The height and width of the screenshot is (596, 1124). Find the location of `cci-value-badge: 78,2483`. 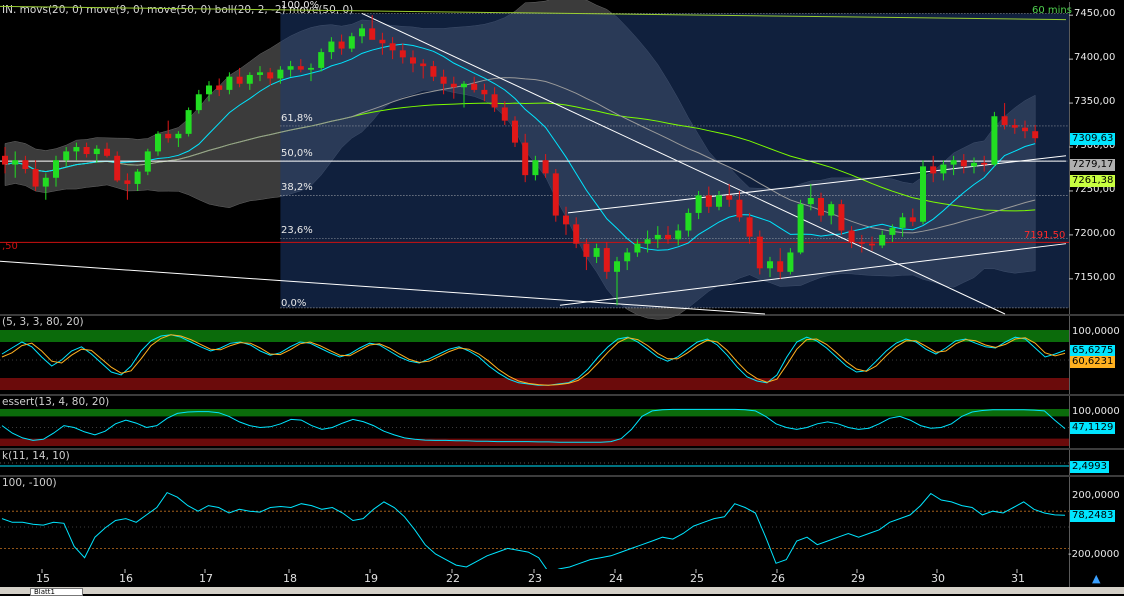

cci-value-badge: 78,2483 is located at coordinates (1092, 516).